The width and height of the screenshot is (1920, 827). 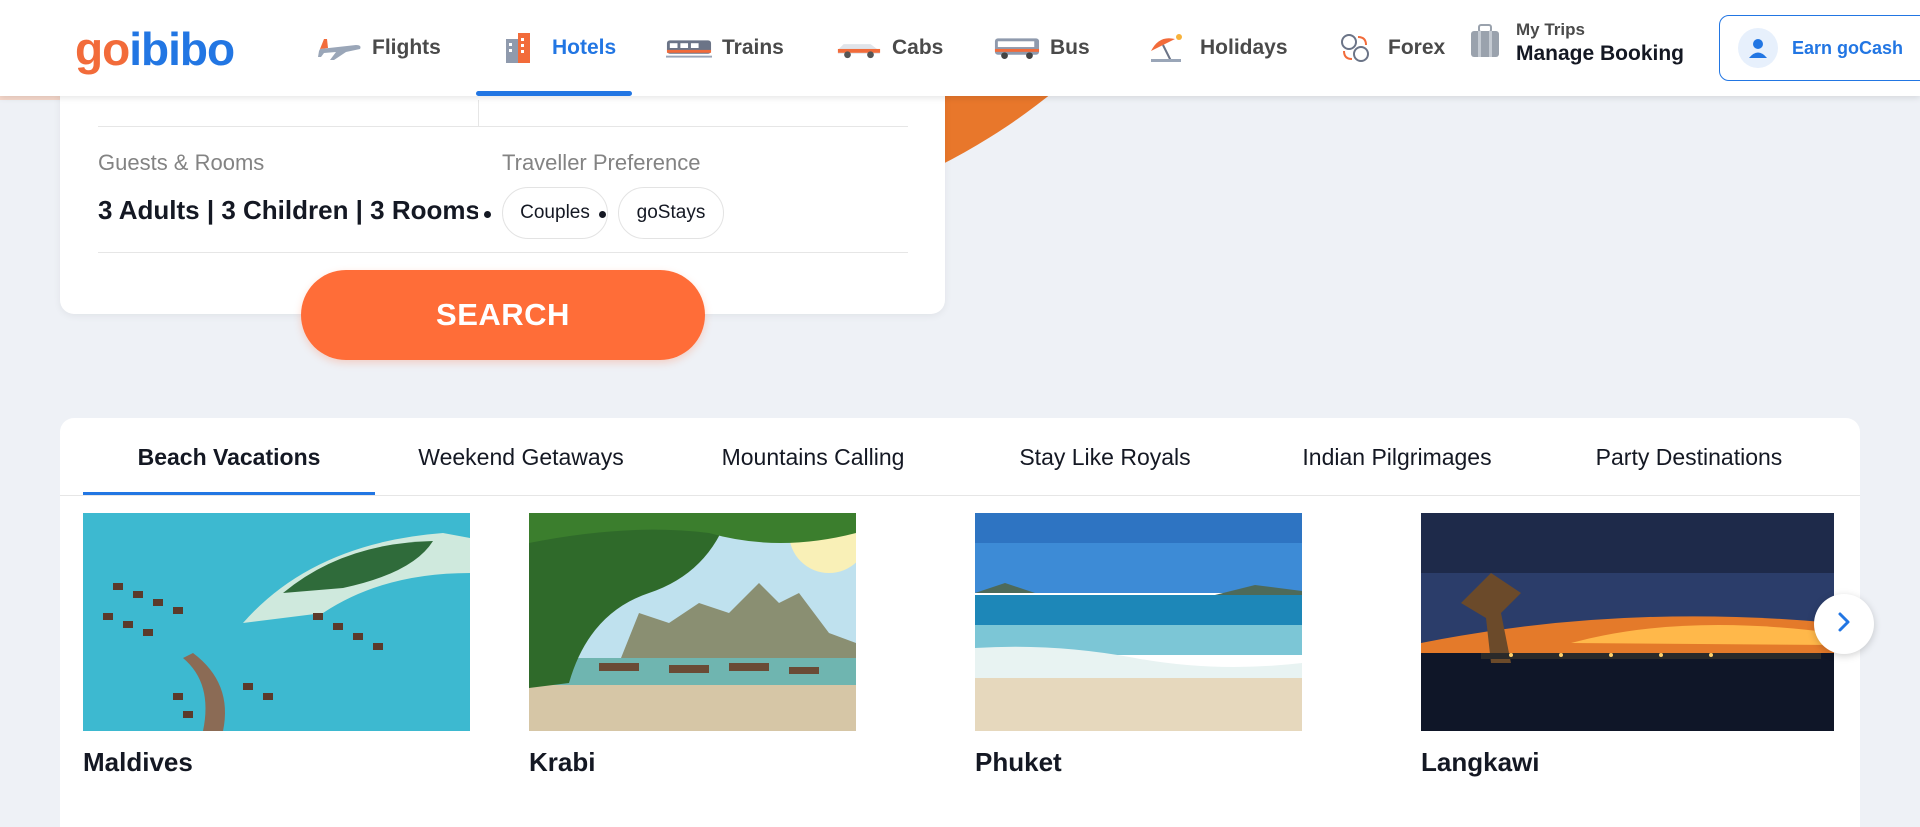 What do you see at coordinates (859, 48) in the screenshot?
I see `cab-icon` at bounding box center [859, 48].